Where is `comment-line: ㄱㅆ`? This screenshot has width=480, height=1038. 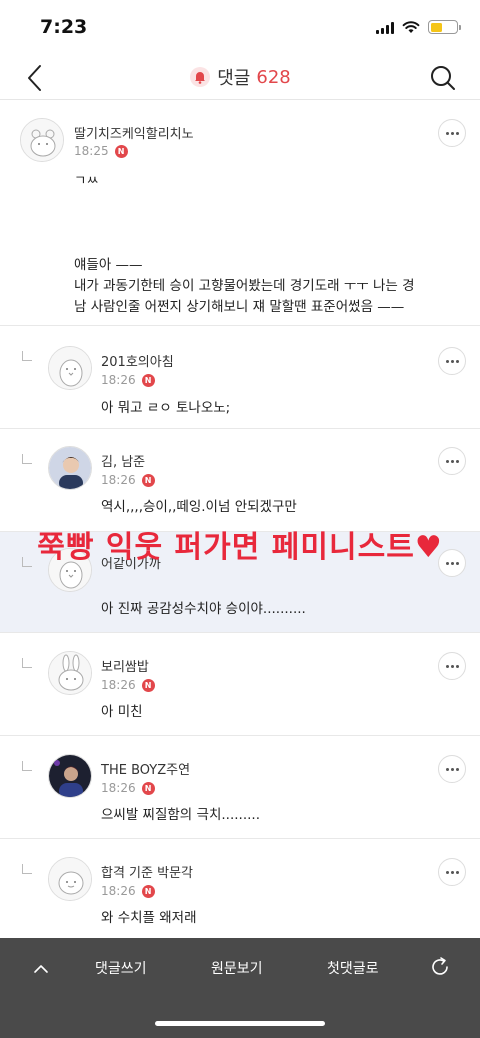 comment-line: ㄱㅆ is located at coordinates (86, 181).